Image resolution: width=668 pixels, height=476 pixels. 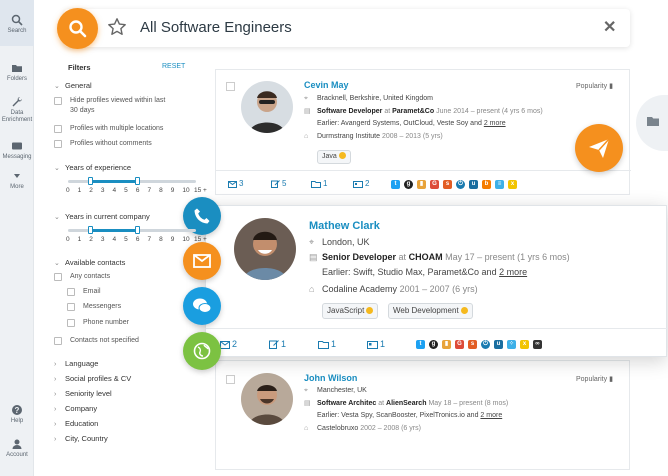 What do you see at coordinates (609, 28) in the screenshot?
I see `clear-search-icon: ✕` at bounding box center [609, 28].